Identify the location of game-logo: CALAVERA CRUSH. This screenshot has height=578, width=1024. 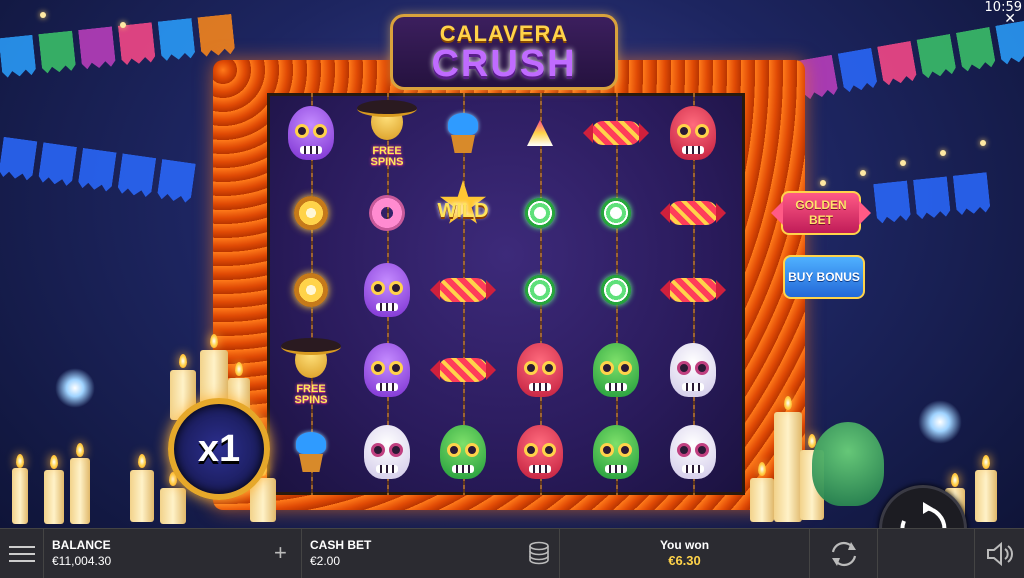
(504, 52).